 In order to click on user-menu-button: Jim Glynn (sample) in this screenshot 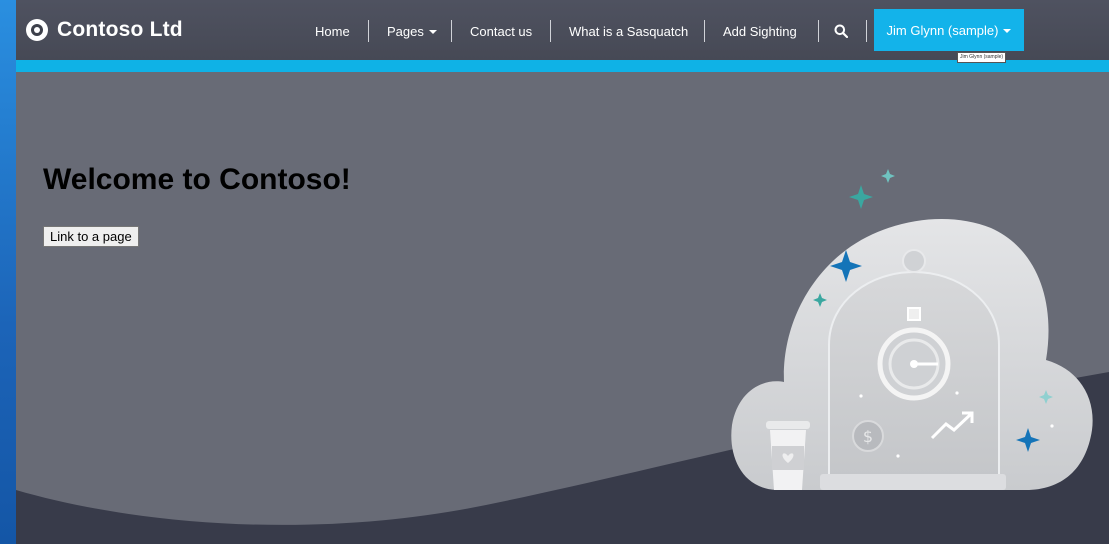, I will do `click(949, 30)`.